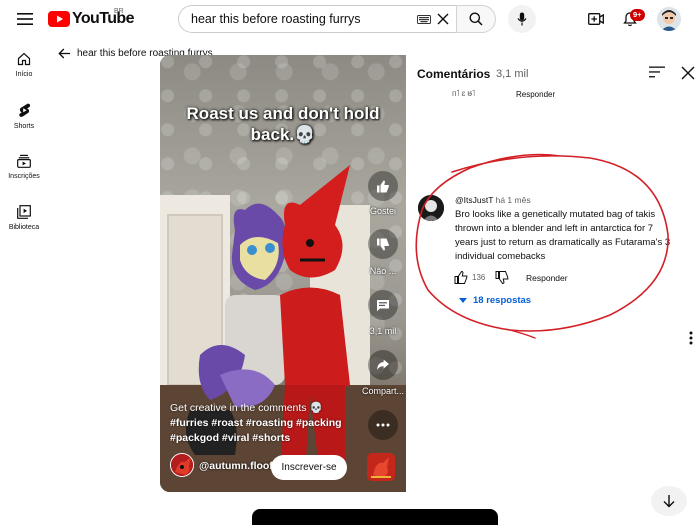 This screenshot has height=525, width=700. I want to click on share-icon, so click(383, 364).